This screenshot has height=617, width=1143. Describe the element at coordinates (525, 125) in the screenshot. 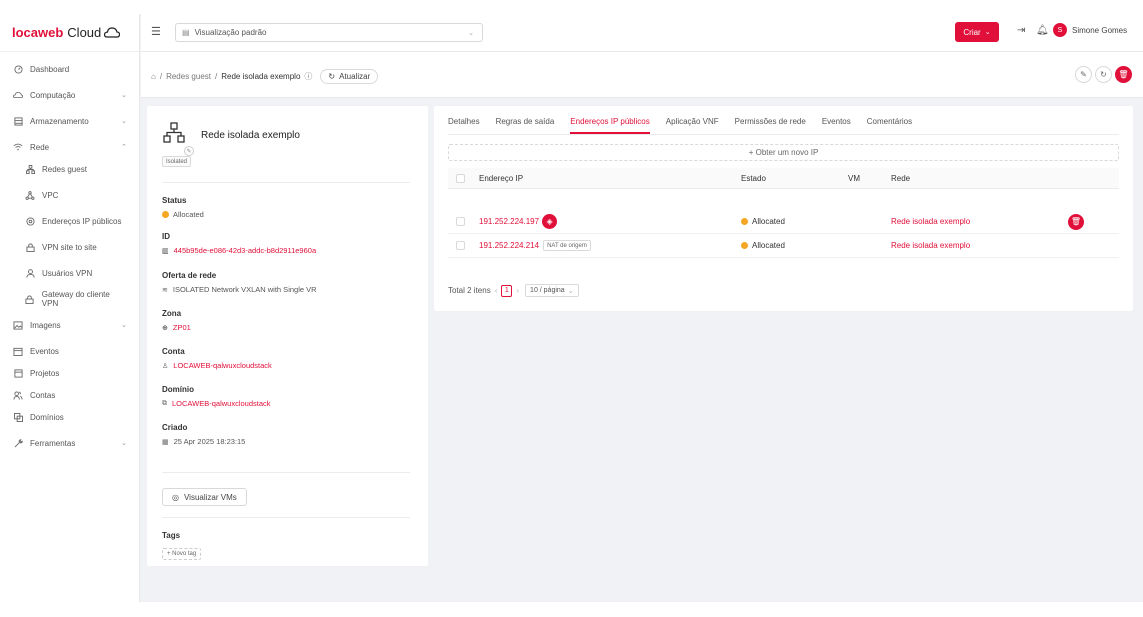

I see `tab-regras-saida: Regras de saída` at that location.